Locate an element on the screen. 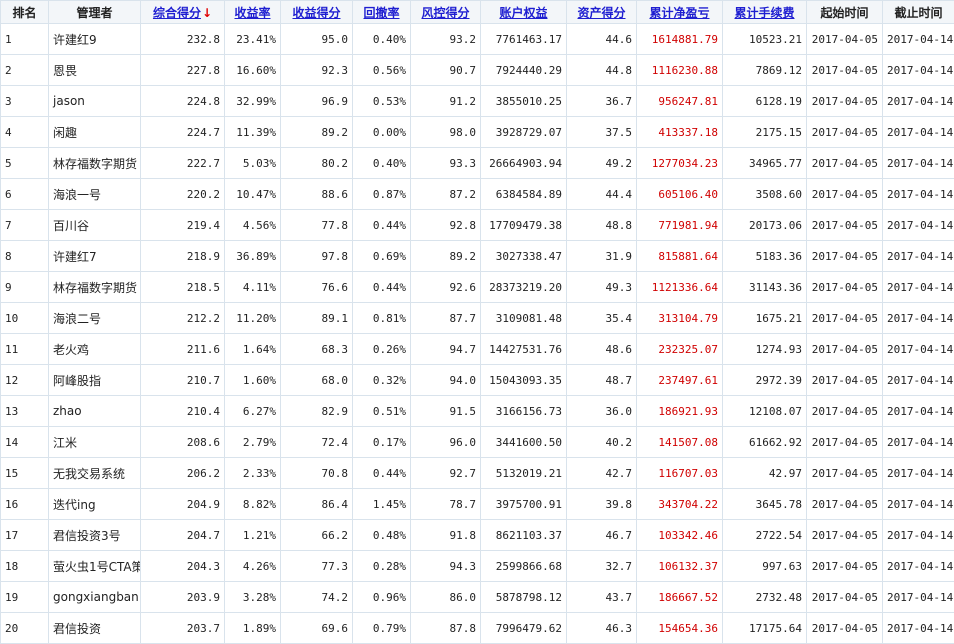 The image size is (954, 644). rank-cell: 15 is located at coordinates (25, 473).